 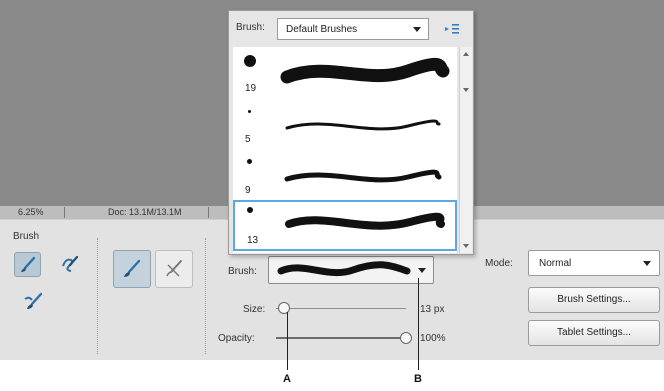 What do you see at coordinates (145, 212) in the screenshot?
I see `doc-size: Doc: 13.1M/13.1M` at bounding box center [145, 212].